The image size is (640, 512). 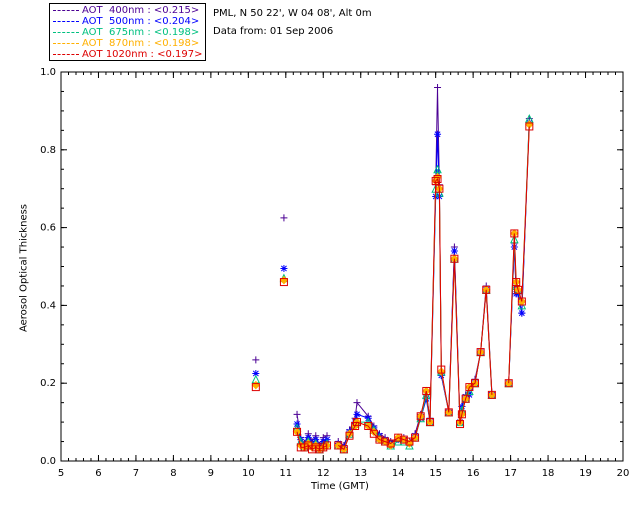 I want to click on x-tick-label: 6, so click(x=98, y=473).